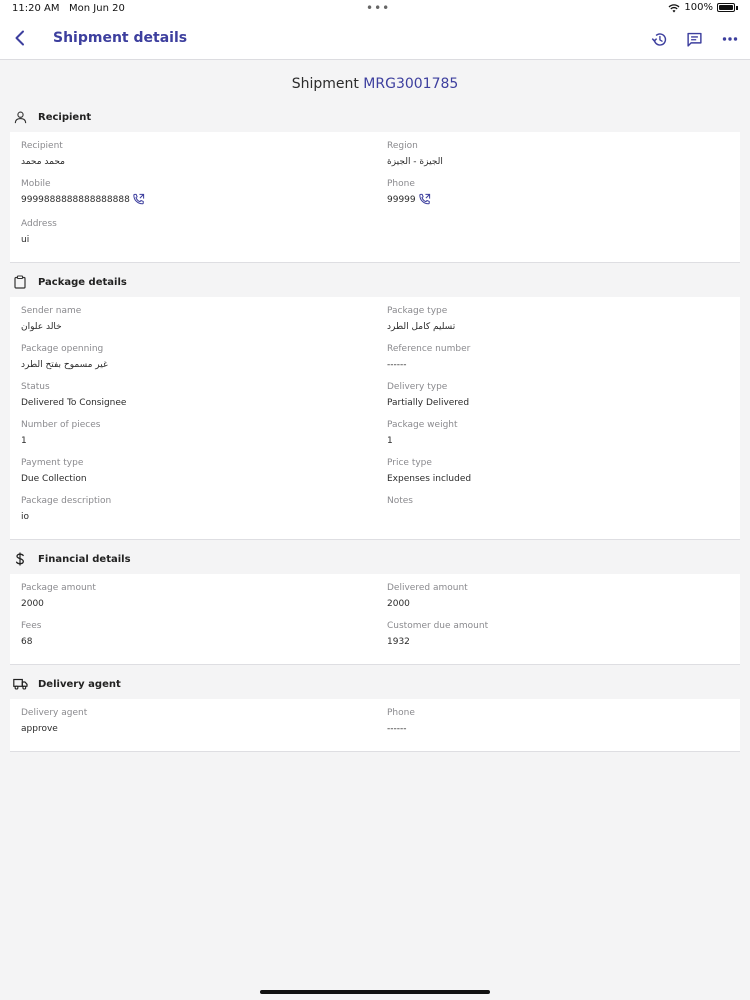 The width and height of the screenshot is (750, 1000). Describe the element at coordinates (421, 319) in the screenshot. I see `field-package-type: Package type تسليم كامل الطرد` at that location.